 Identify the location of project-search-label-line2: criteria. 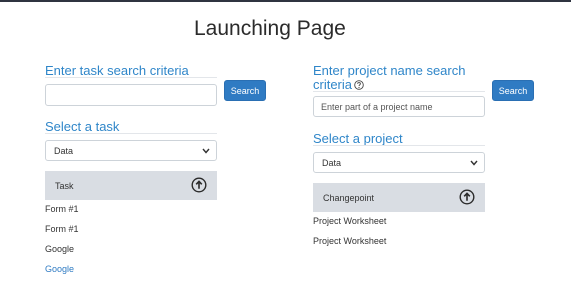
(333, 84).